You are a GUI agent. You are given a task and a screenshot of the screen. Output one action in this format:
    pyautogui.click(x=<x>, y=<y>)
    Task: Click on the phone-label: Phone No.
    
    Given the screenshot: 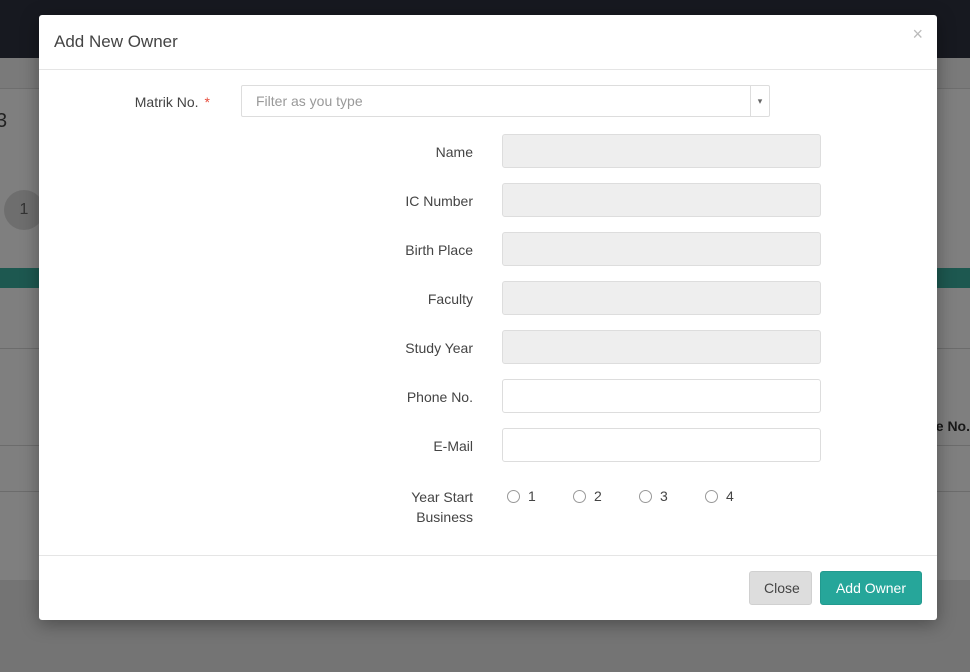 What is the action you would take?
    pyautogui.click(x=439, y=397)
    